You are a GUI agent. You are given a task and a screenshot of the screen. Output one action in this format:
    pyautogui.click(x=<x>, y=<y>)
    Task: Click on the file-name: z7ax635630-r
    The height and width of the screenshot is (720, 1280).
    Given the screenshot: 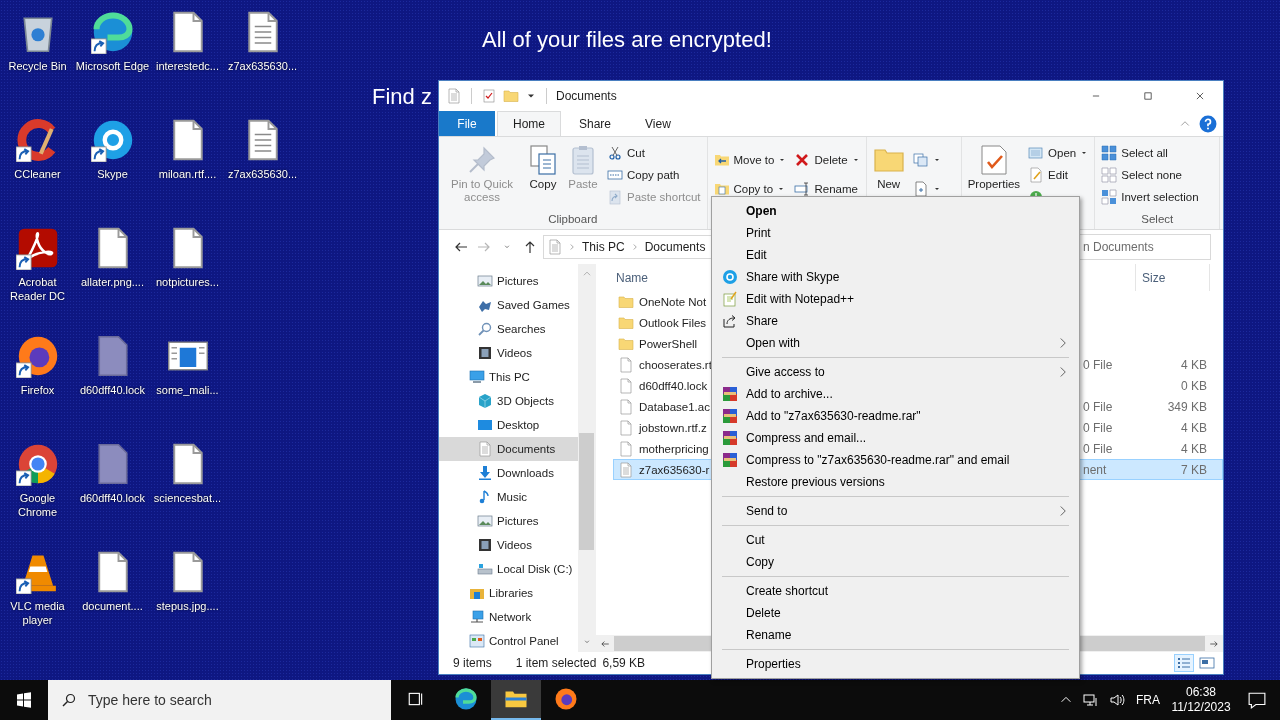 What is the action you would take?
    pyautogui.click(x=674, y=469)
    